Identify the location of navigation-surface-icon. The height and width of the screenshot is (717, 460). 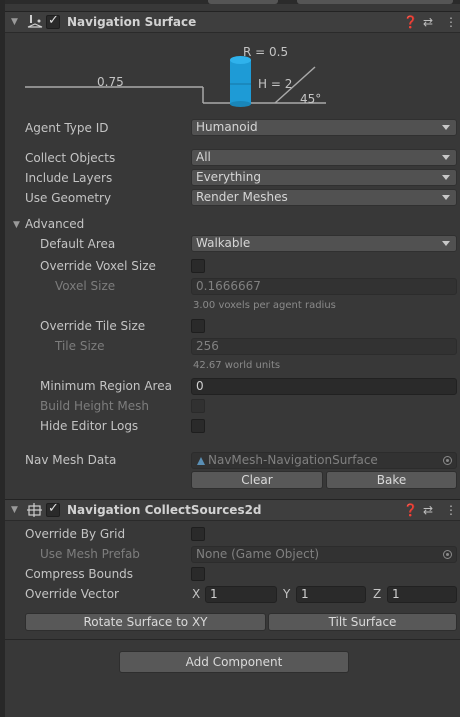
(35, 21).